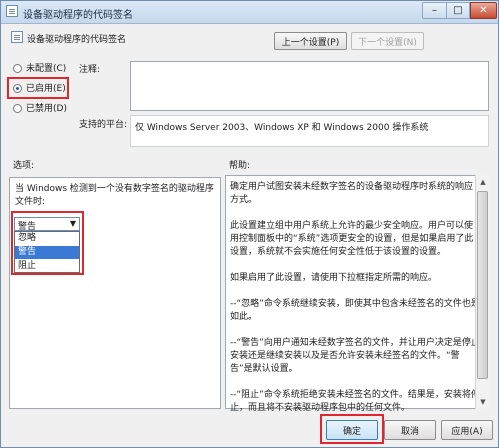 The width and height of the screenshot is (499, 448). I want to click on previous-setting-button: 上一个设置(P), so click(310, 41).